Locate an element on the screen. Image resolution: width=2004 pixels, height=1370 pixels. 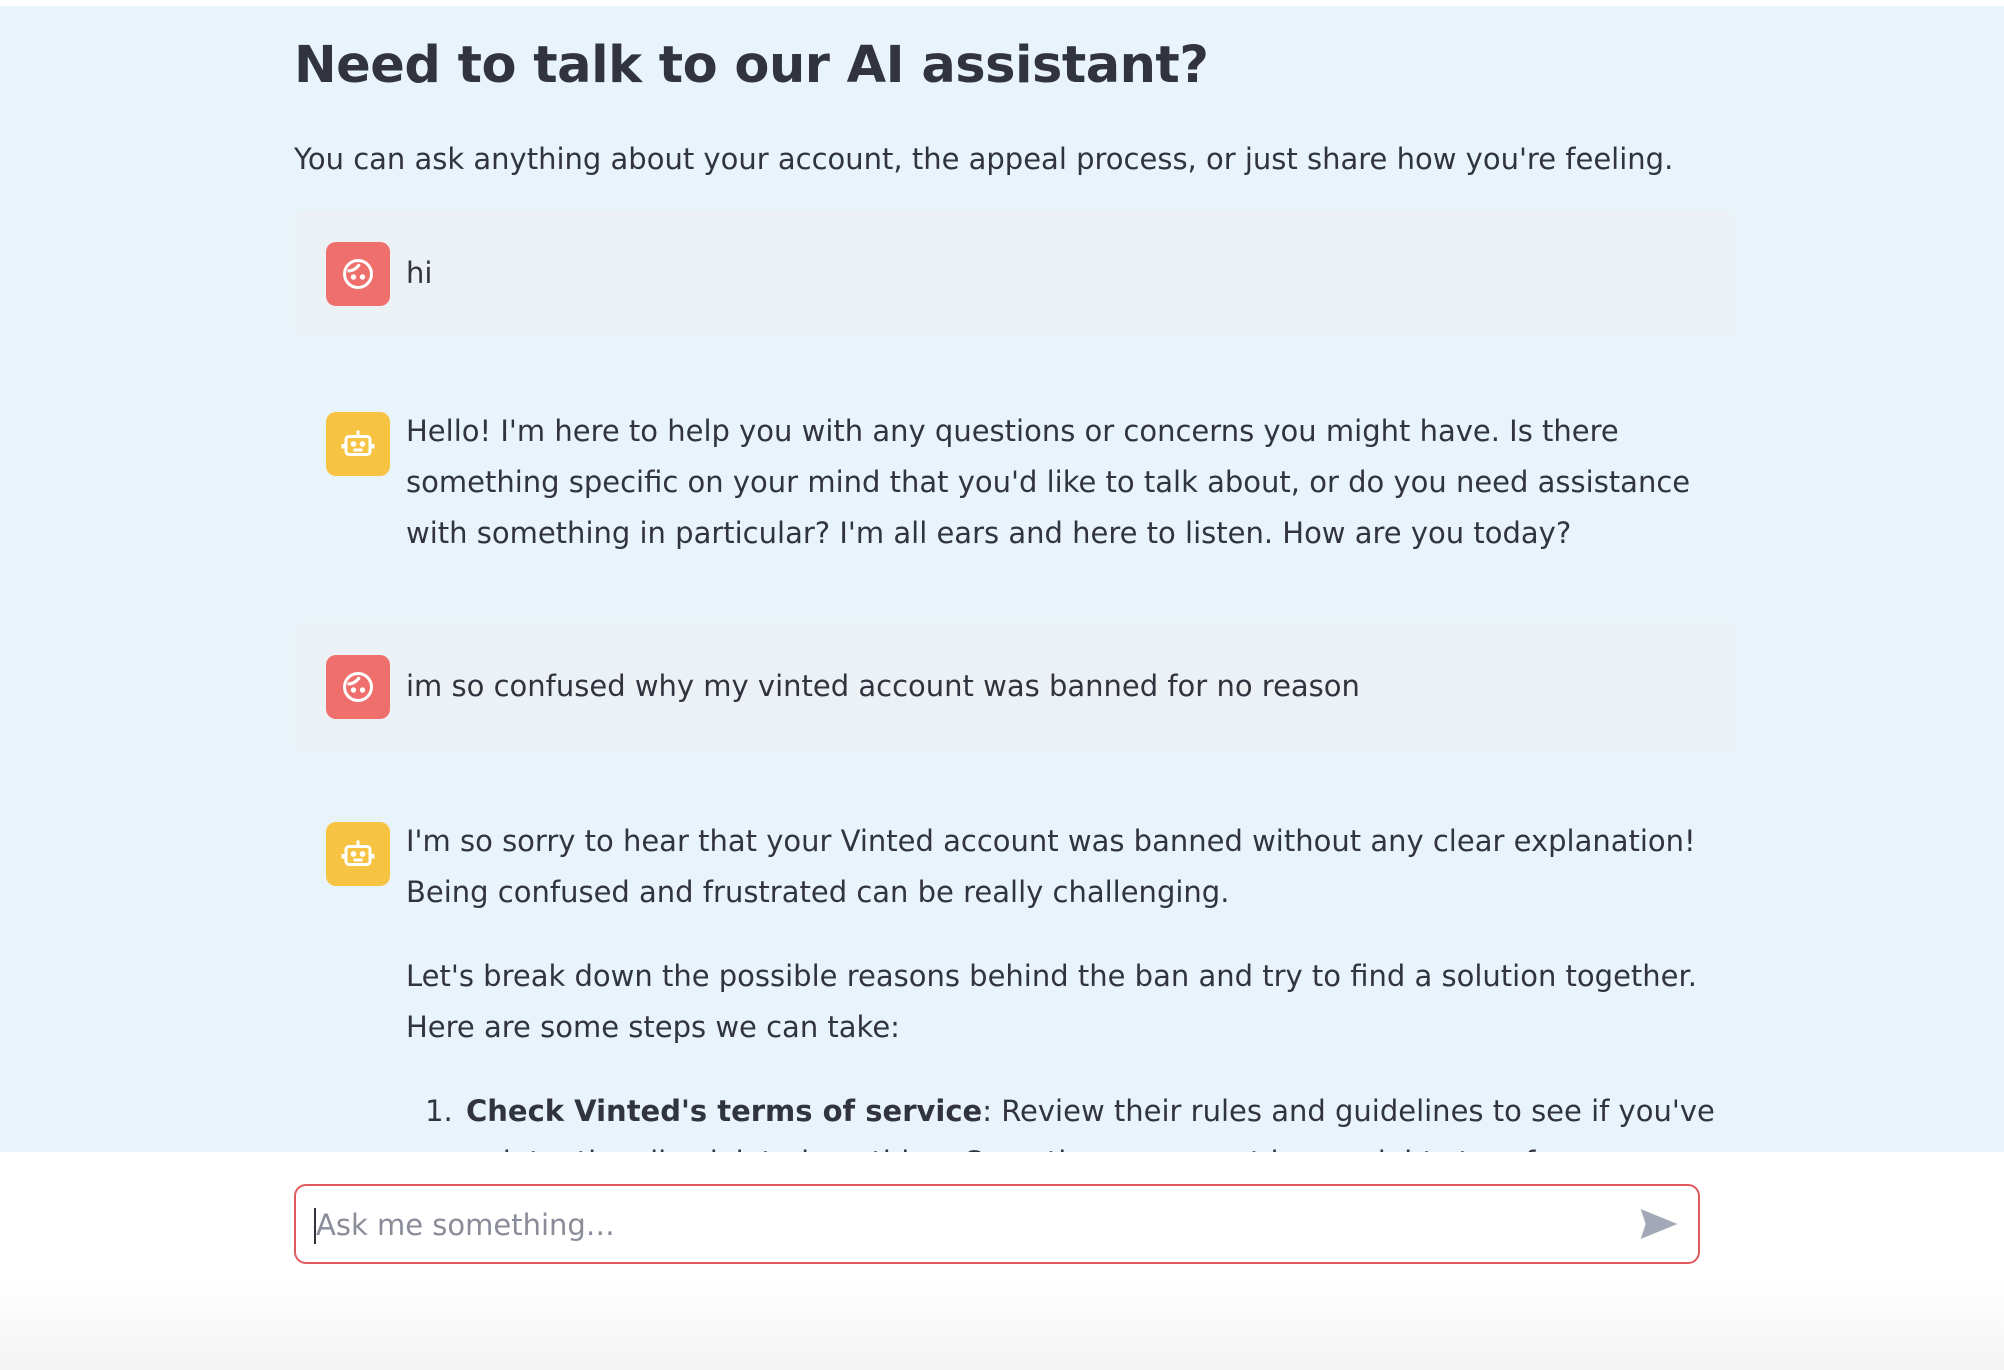
text-cursor is located at coordinates (315, 1226).